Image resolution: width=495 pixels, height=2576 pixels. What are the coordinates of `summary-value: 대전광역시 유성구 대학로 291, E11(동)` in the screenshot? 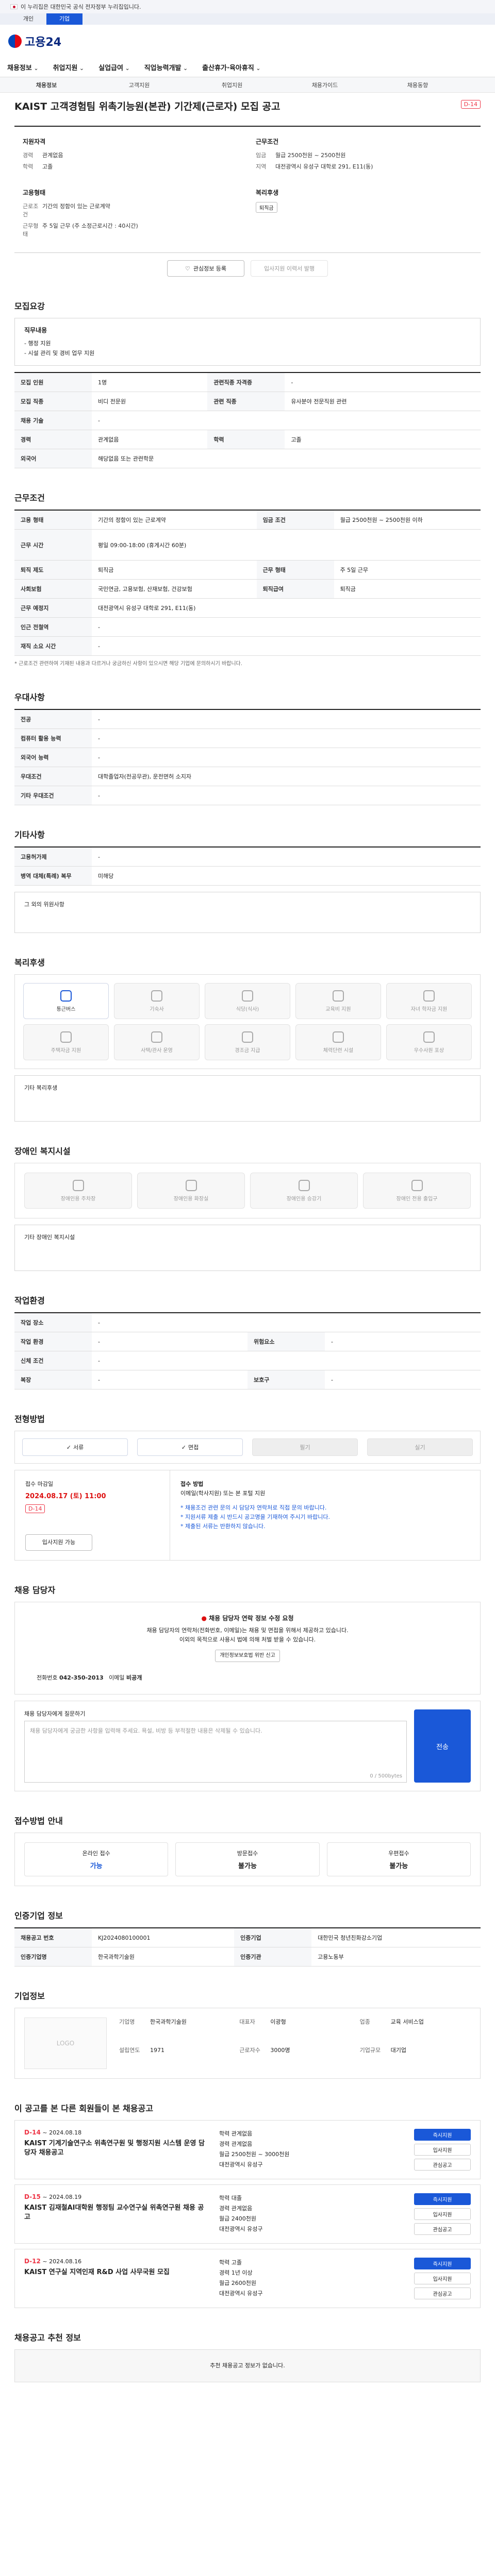 It's located at (324, 167).